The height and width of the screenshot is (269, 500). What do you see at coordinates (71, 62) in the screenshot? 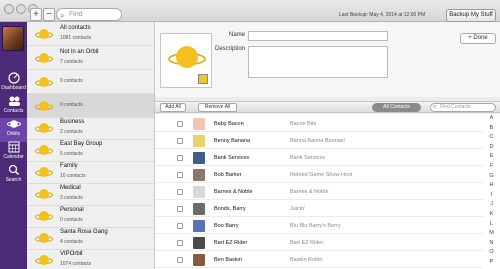
I see `orbit-count: 7 contacts` at bounding box center [71, 62].